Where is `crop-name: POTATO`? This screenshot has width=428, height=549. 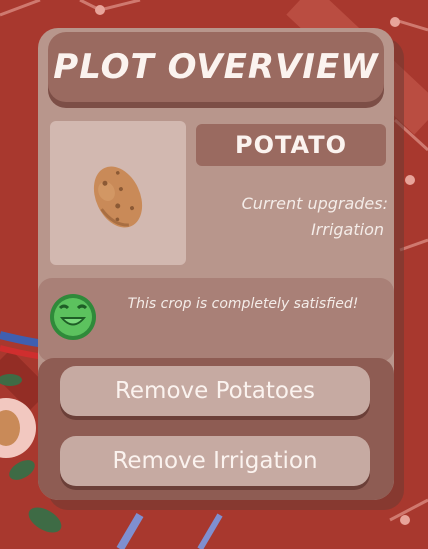
crop-name: POTATO is located at coordinates (291, 145).